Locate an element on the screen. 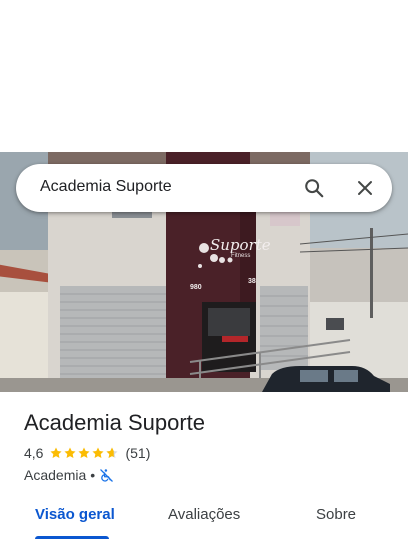 The width and height of the screenshot is (408, 544). place-tabs: Visão geral Avaliações Sobre is located at coordinates (204, 517).